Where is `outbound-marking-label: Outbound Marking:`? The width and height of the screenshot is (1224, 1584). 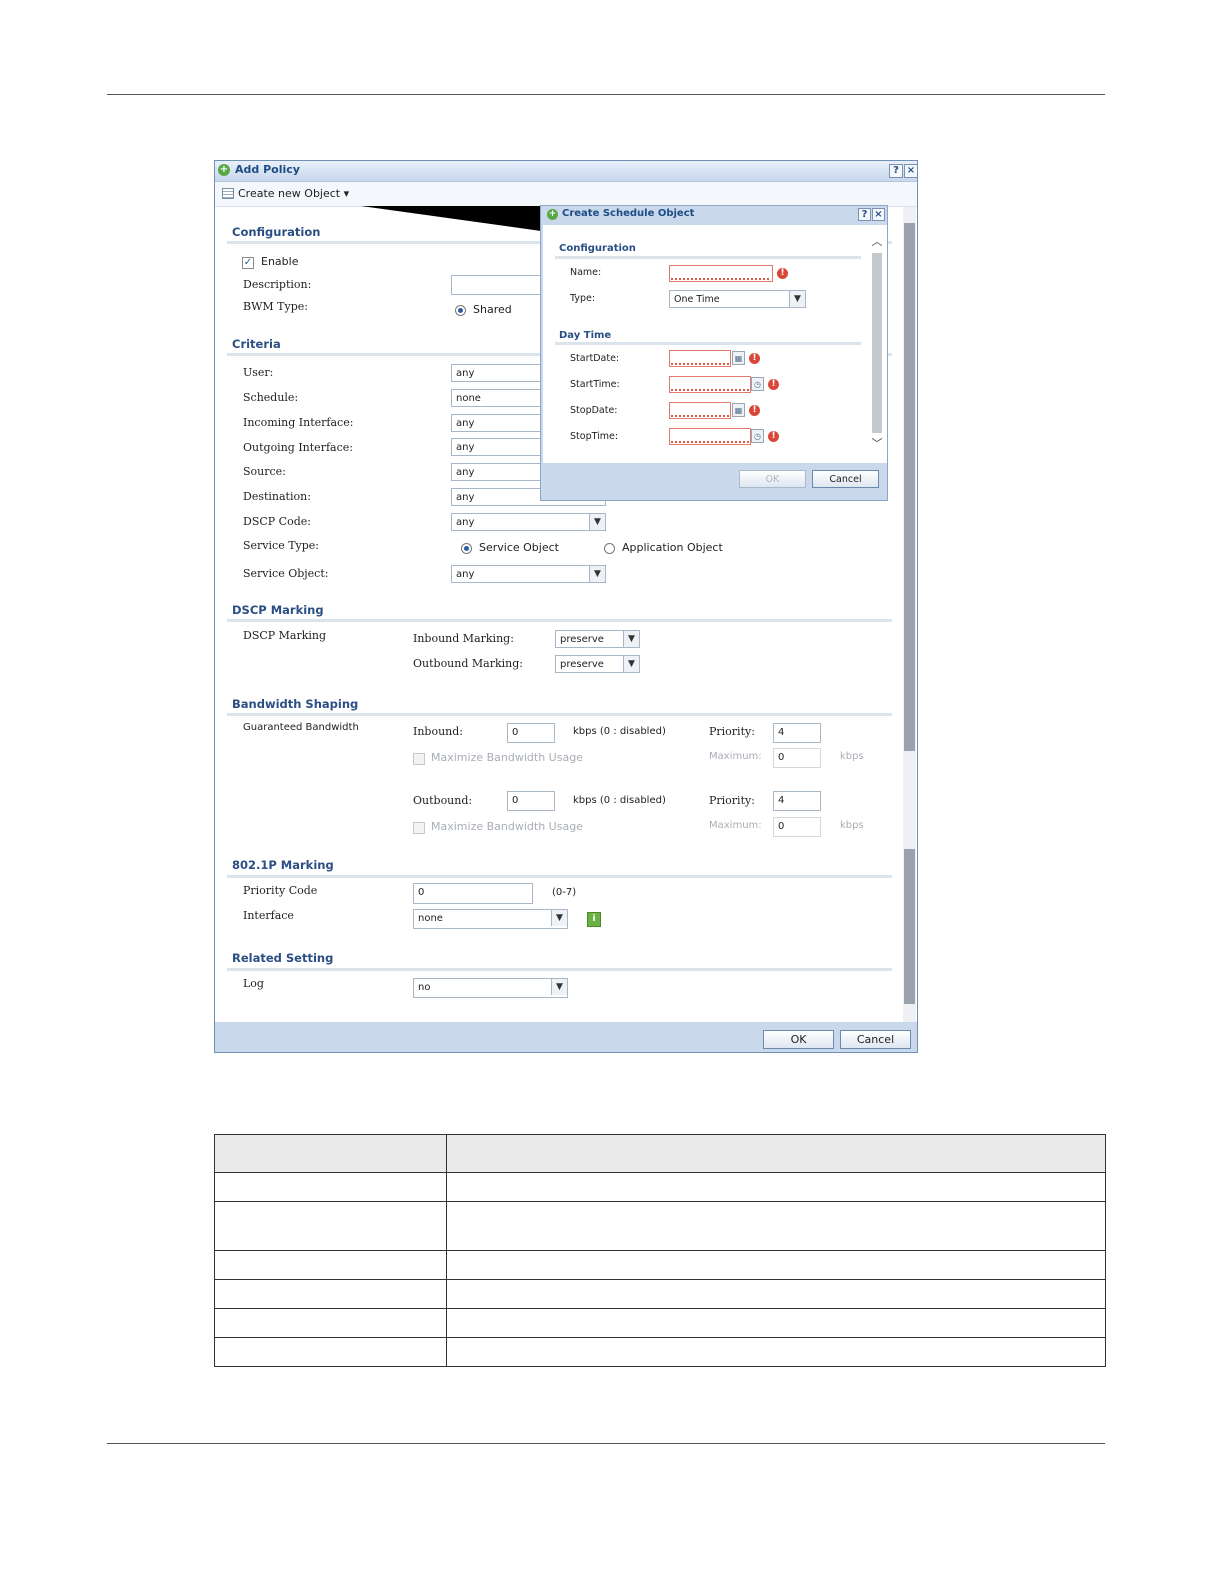 outbound-marking-label: Outbound Marking: is located at coordinates (468, 663).